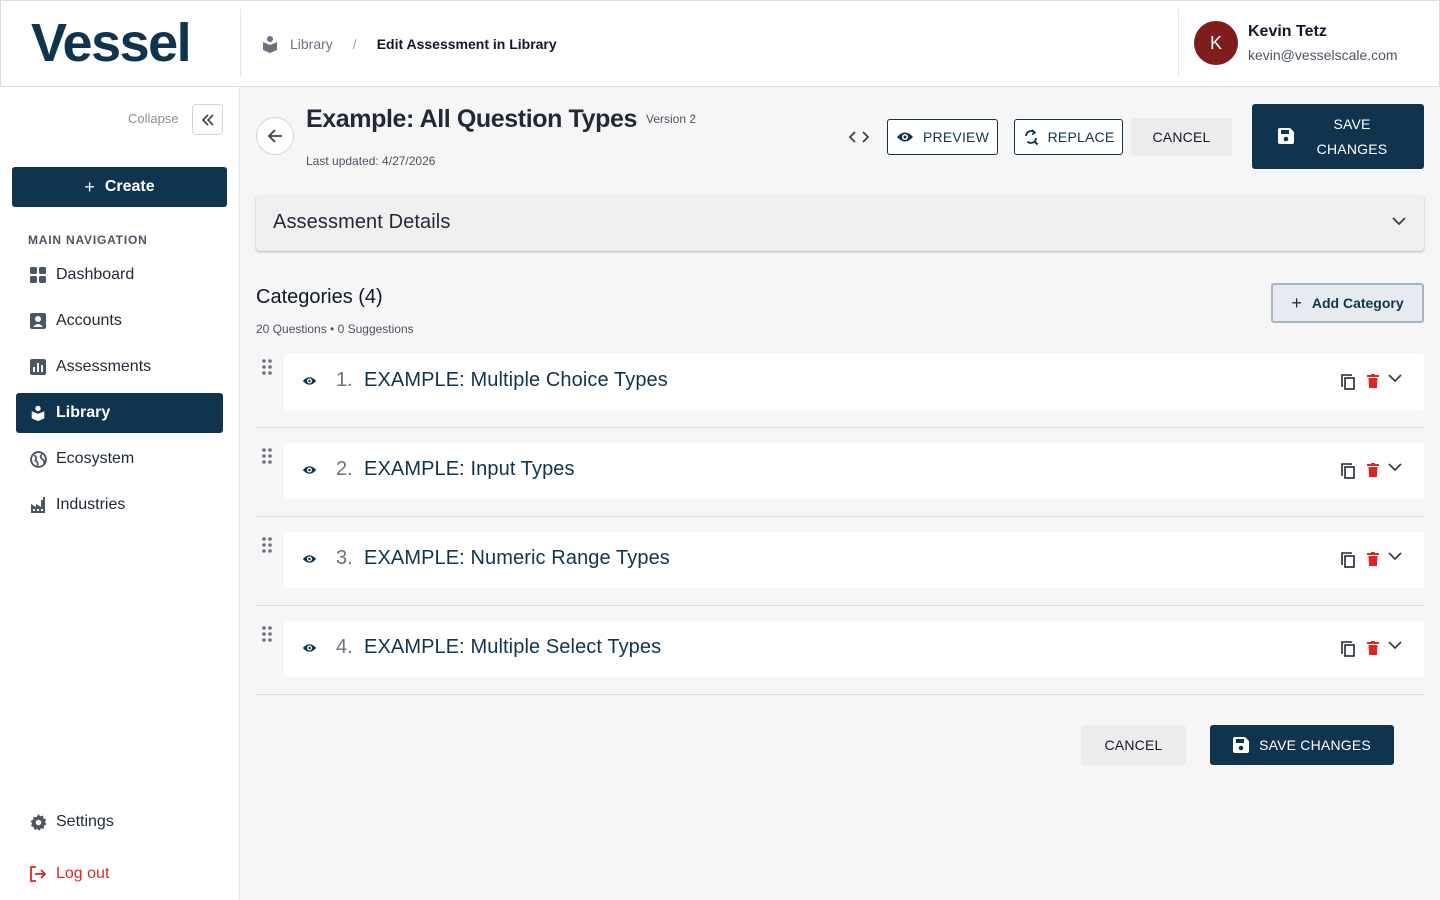 This screenshot has height=900, width=1440. Describe the element at coordinates (270, 44) in the screenshot. I see `library-book-icon` at that location.